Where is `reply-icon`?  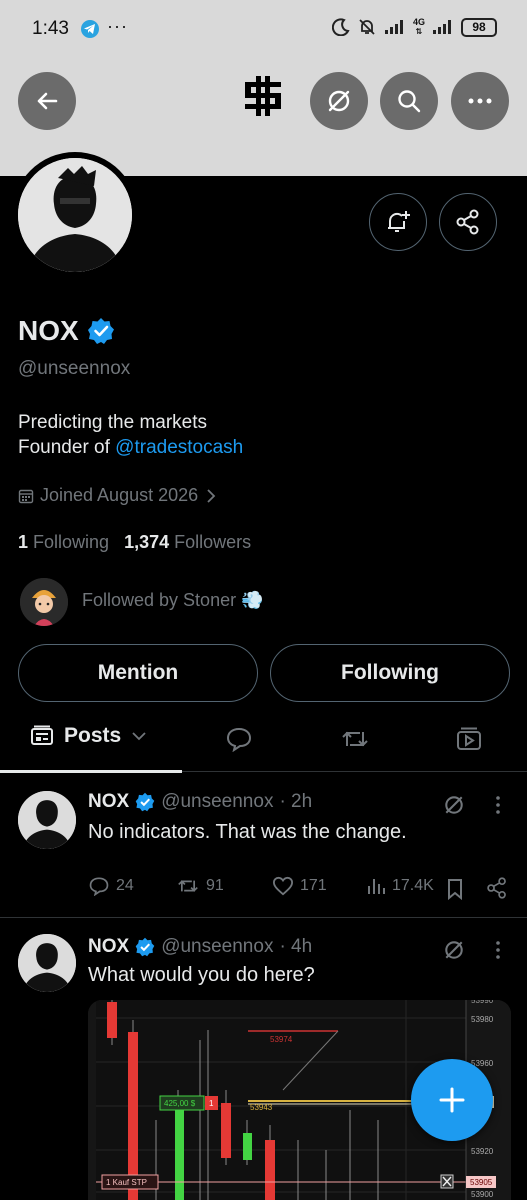
reply-icon is located at coordinates (99, 886).